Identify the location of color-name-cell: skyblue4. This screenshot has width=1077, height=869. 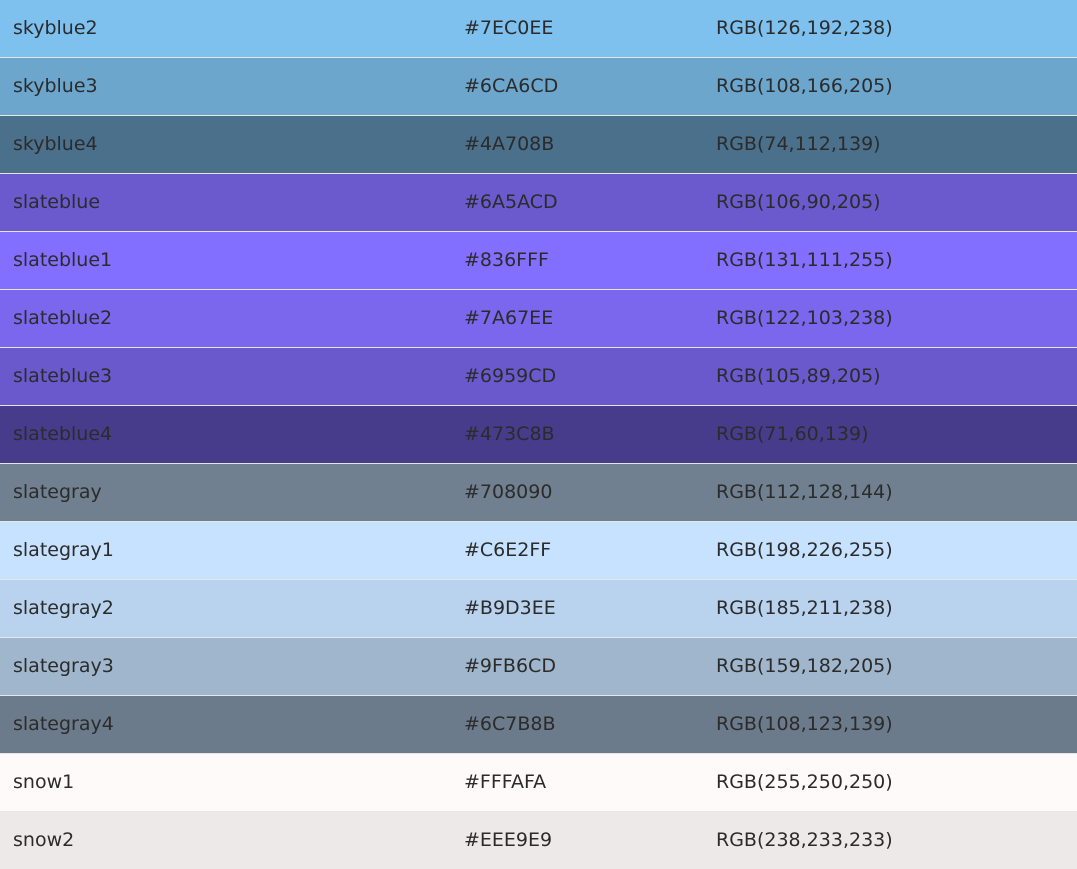
(232, 145).